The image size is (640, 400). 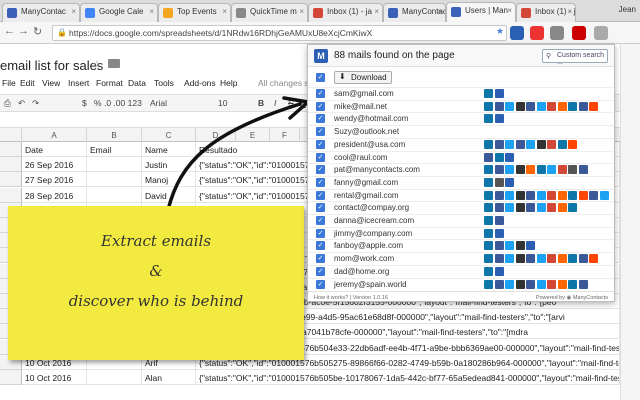 What do you see at coordinates (35, 103) in the screenshot?
I see `redo-icon: ↷` at bounding box center [35, 103].